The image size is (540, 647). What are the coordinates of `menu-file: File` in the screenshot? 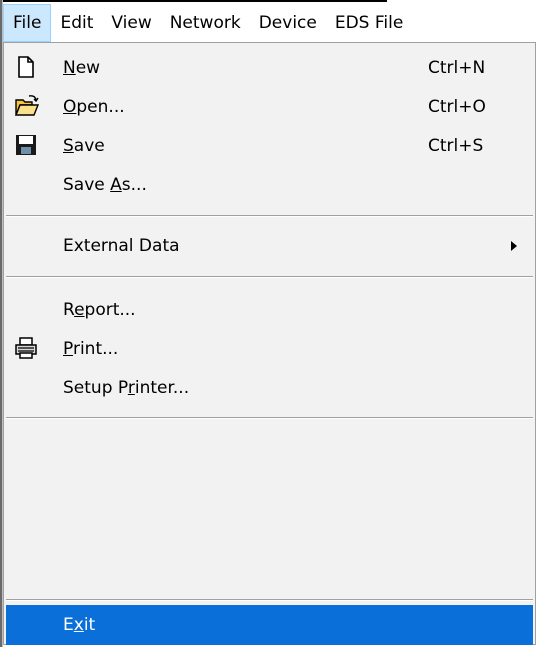 It's located at (27, 23).